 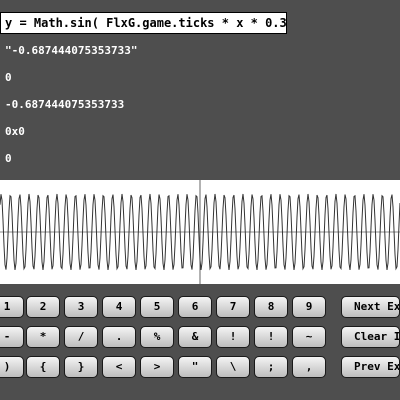 I want to click on key-r1-c9: 9, so click(x=309, y=307).